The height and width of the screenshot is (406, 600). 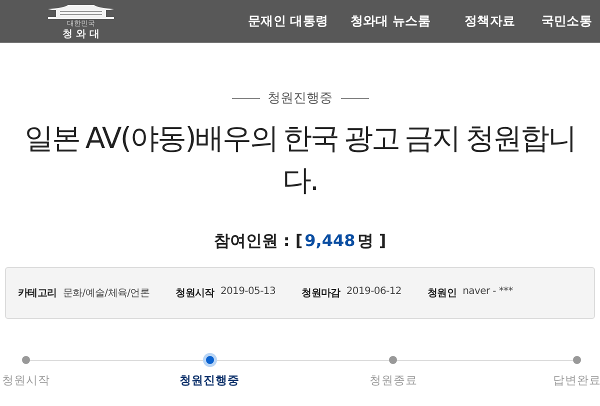 I want to click on step-label: 청원진행중, so click(x=210, y=380).